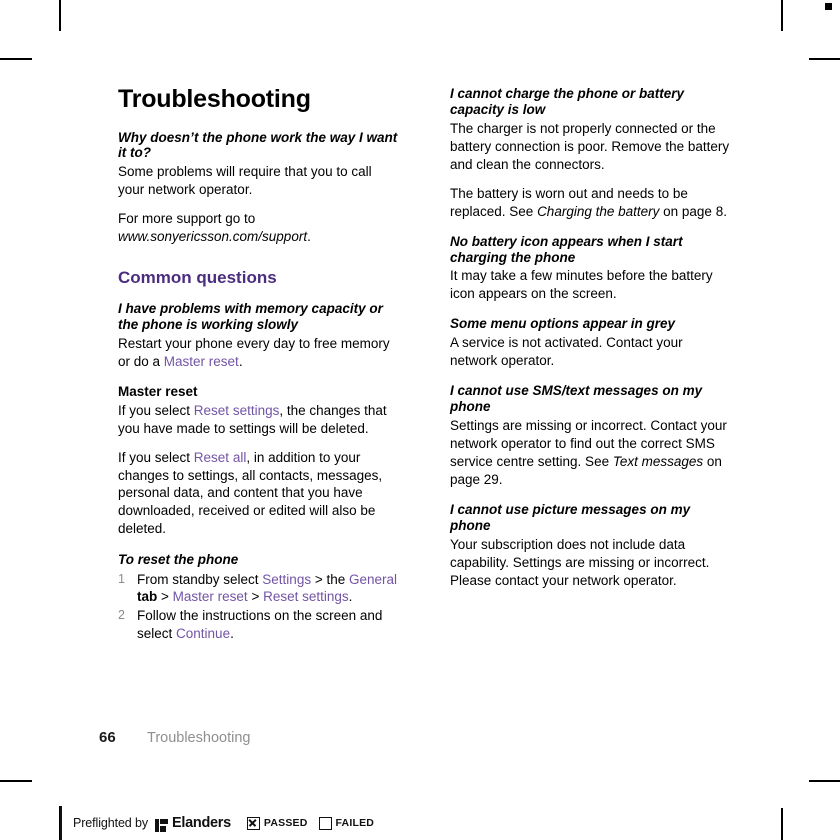 Image resolution: width=840 pixels, height=840 pixels. I want to click on memory-answer-period: ., so click(240, 361).